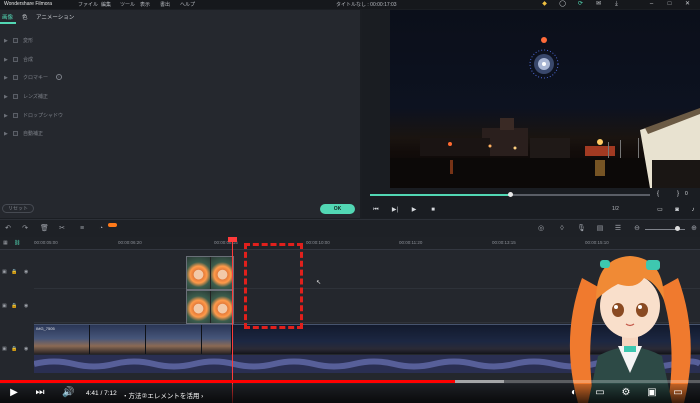  I want to click on mic-icon: 🎙, so click(581, 229).